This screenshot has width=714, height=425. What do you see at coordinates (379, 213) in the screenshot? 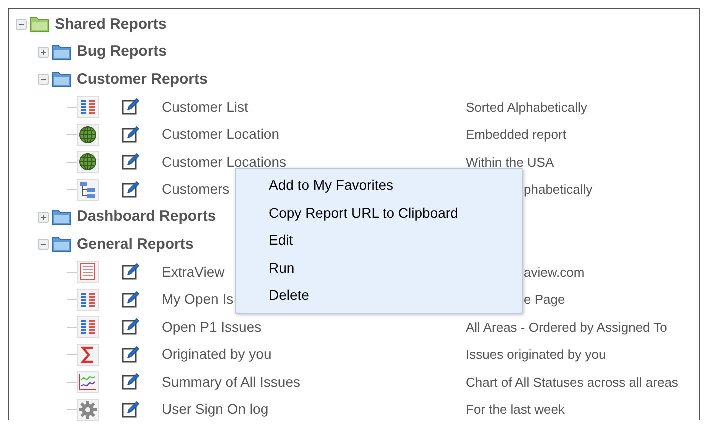
I see `menu-item: Copy Report URL to Clipboard` at bounding box center [379, 213].